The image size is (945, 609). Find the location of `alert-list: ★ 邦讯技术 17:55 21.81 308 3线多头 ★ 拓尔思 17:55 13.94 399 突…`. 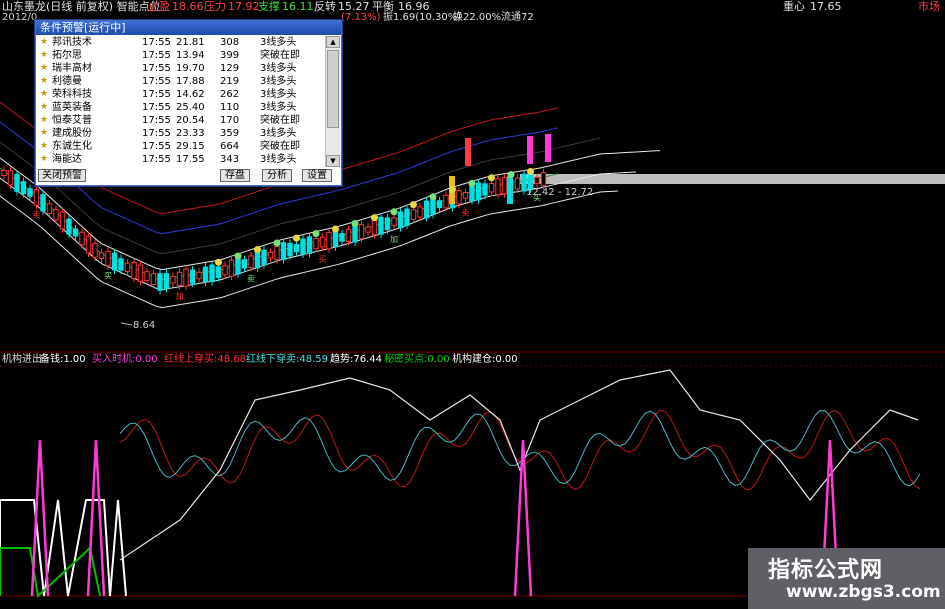

alert-list: ★ 邦讯技术 17:55 21.81 308 3线多头 ★ 拓尔思 17:55 13.94 399 突… is located at coordinates (181, 101).